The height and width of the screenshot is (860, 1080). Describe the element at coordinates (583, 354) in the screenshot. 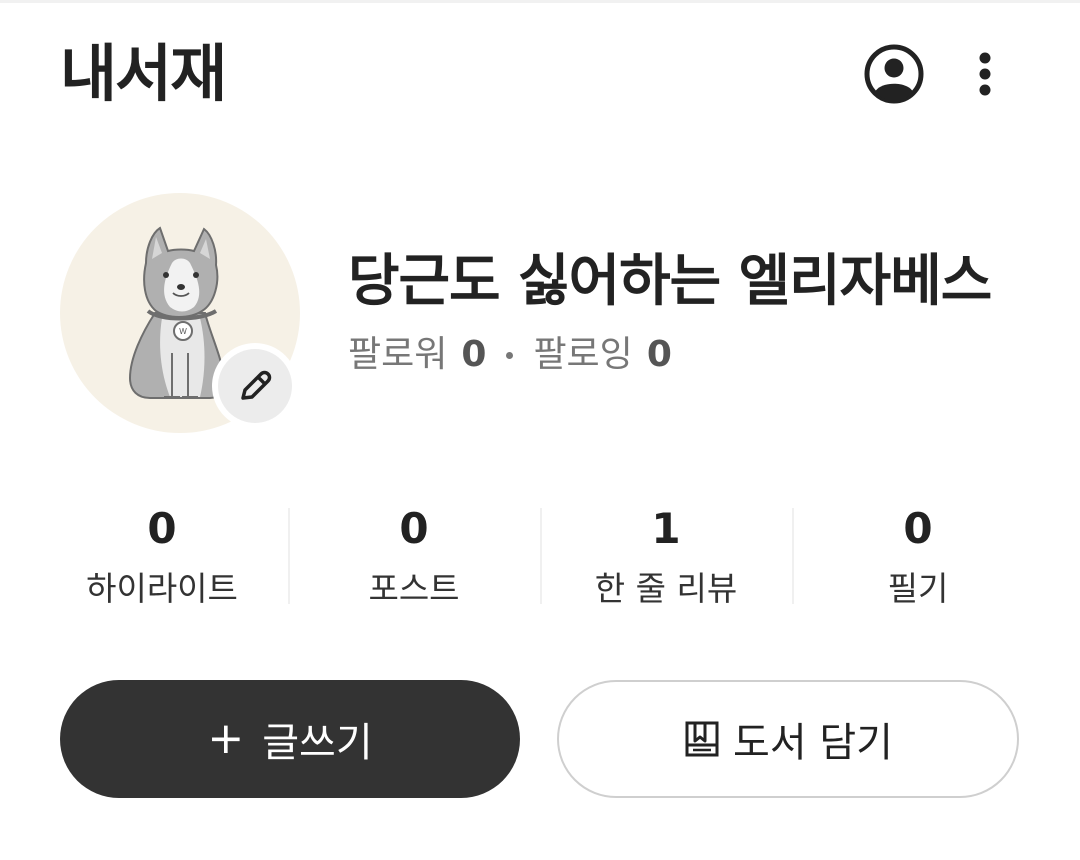

I see `following-label: 팔로잉` at that location.